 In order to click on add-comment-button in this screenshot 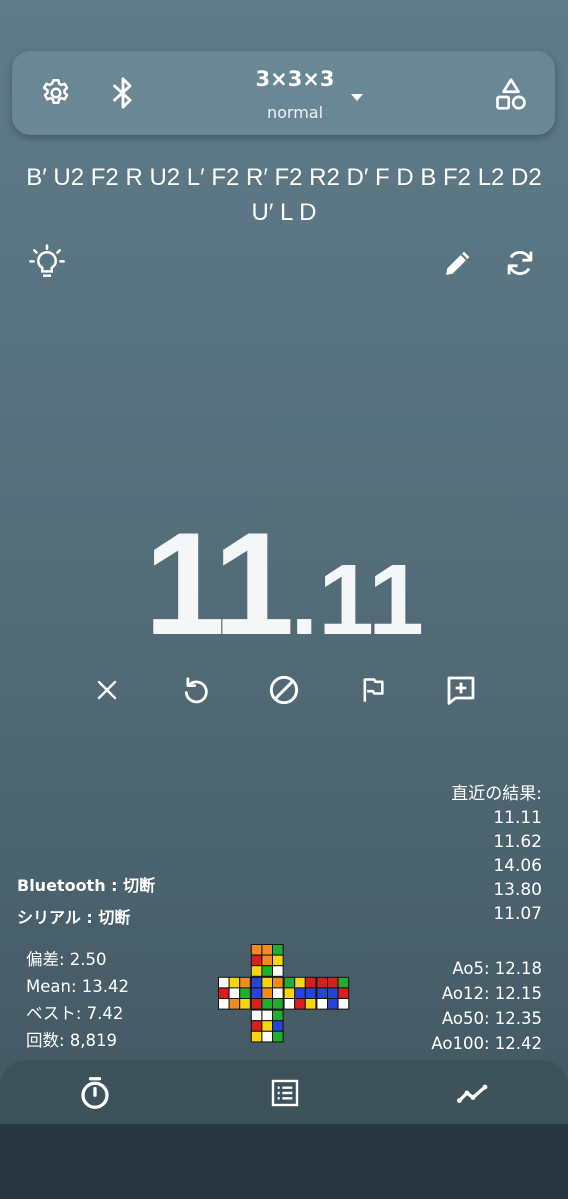, I will do `click(461, 690)`.